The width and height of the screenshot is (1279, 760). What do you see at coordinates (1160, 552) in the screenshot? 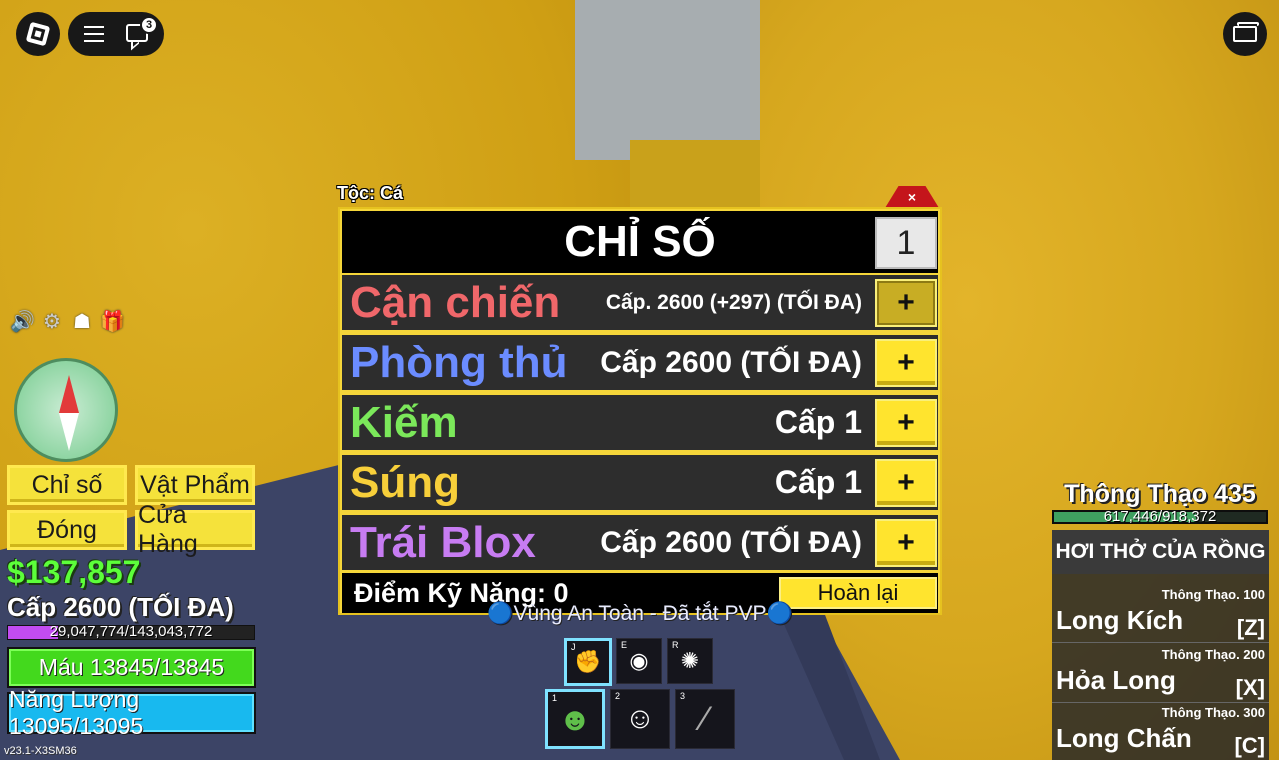
I see `fighting-style-title: HƠI THỞ CỦA RỒNG` at bounding box center [1160, 552].